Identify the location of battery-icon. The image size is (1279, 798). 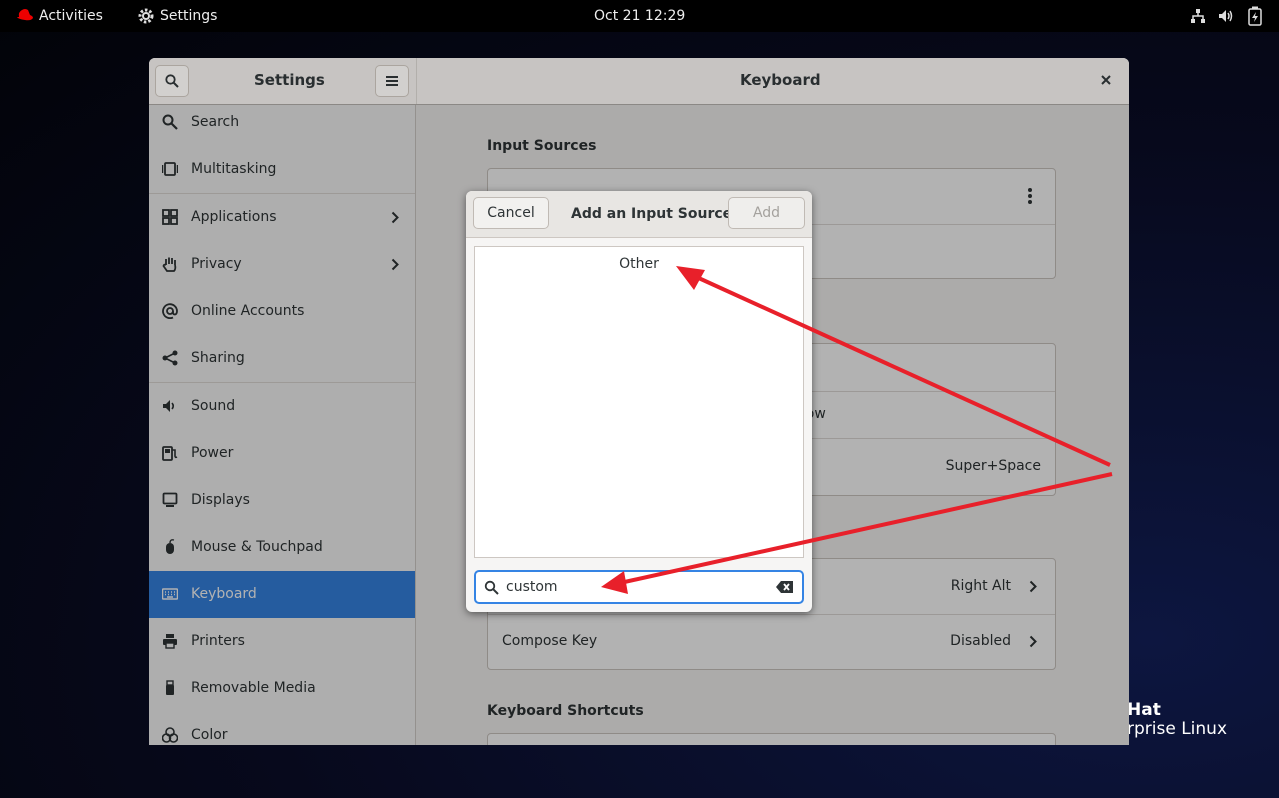
(1255, 16).